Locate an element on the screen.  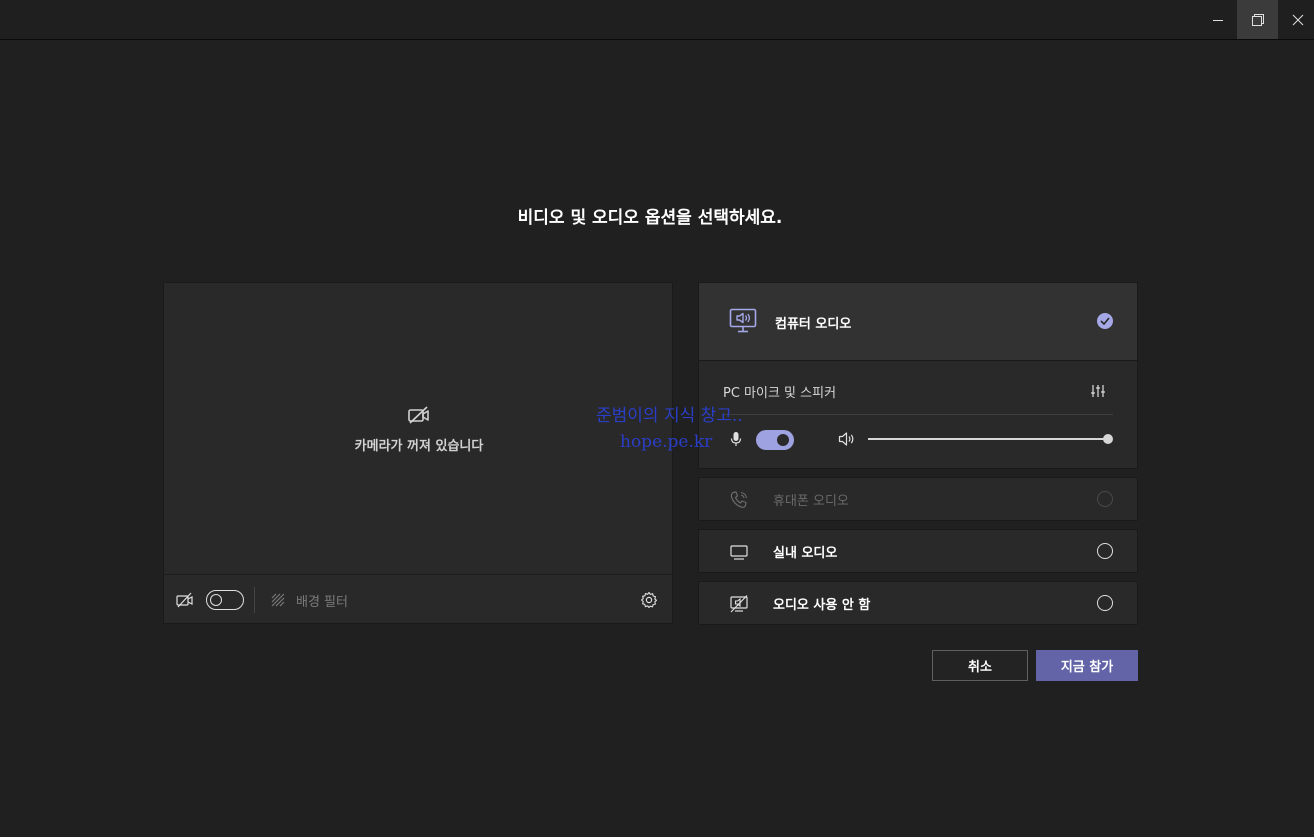
camera-toggle is located at coordinates (225, 600).